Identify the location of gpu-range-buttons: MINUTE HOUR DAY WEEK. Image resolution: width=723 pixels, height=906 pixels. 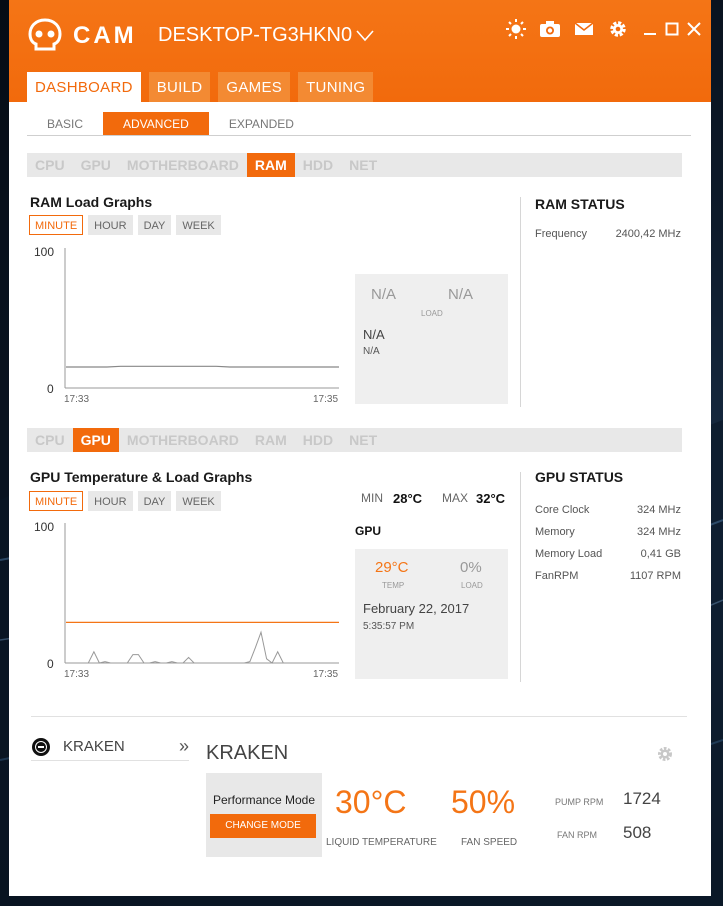
(125, 501).